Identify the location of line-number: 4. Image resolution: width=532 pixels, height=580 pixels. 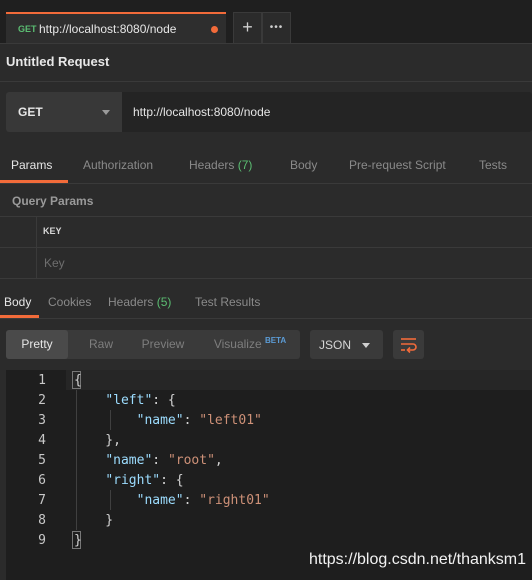
(42, 440).